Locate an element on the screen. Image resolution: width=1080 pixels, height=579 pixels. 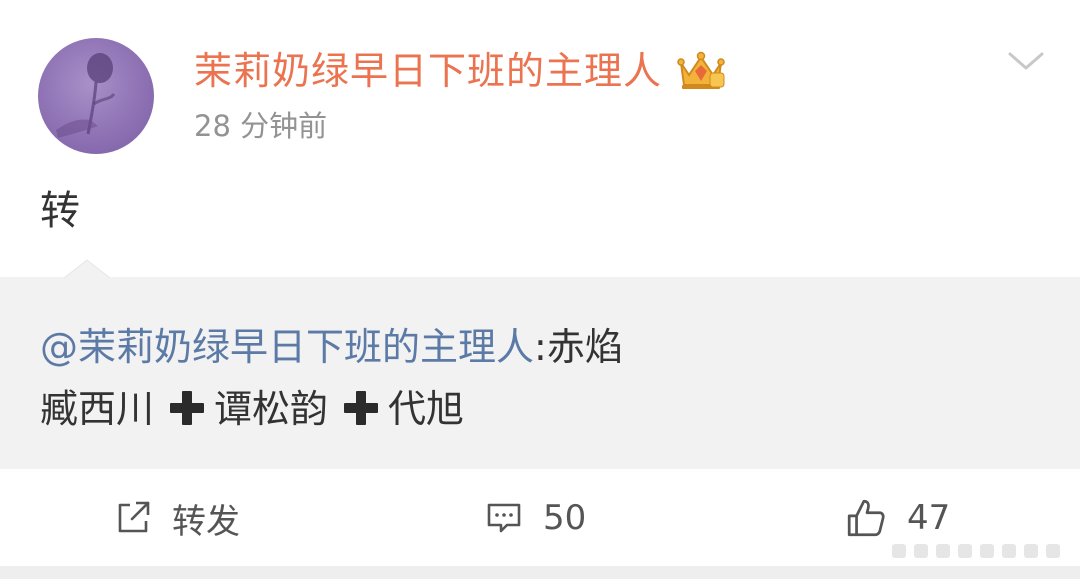
repost-button: 转发 is located at coordinates (177, 518).